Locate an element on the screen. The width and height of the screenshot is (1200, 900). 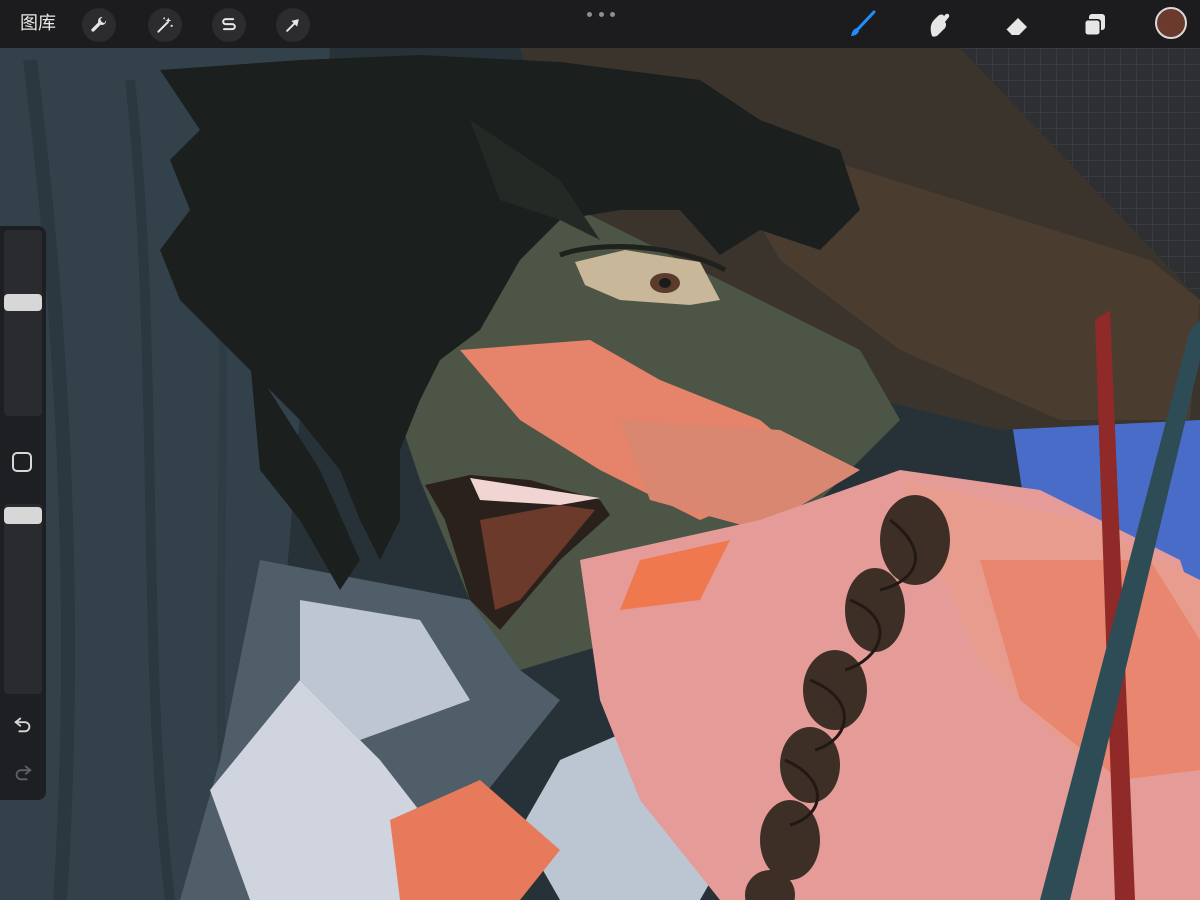
gallery-button: 图库 is located at coordinates (38, 24).